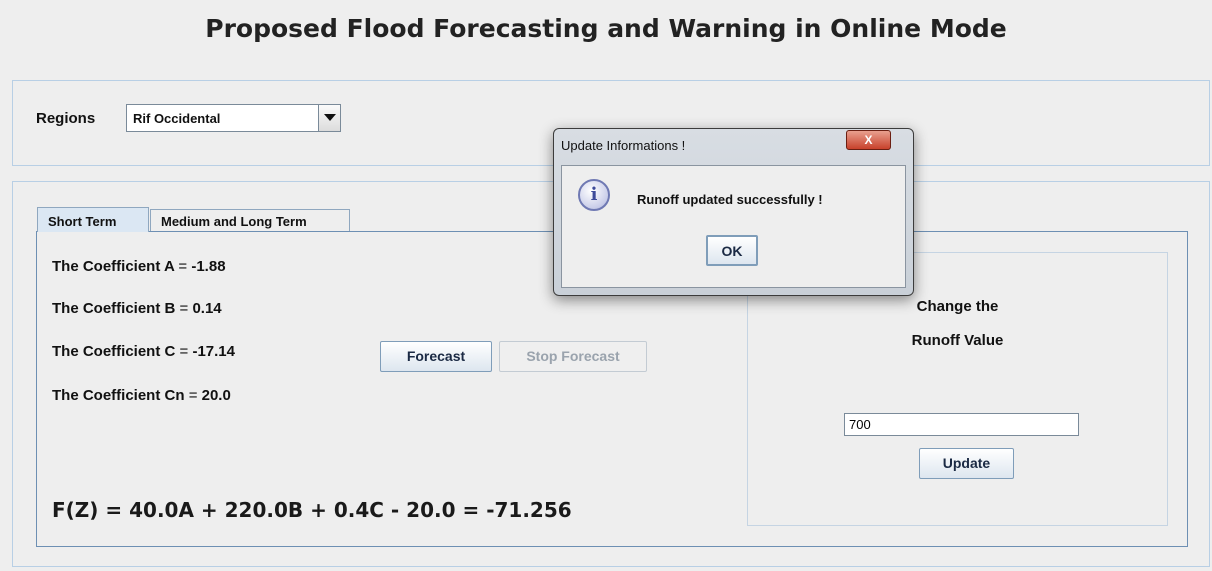  I want to click on update-button: Update, so click(966, 463).